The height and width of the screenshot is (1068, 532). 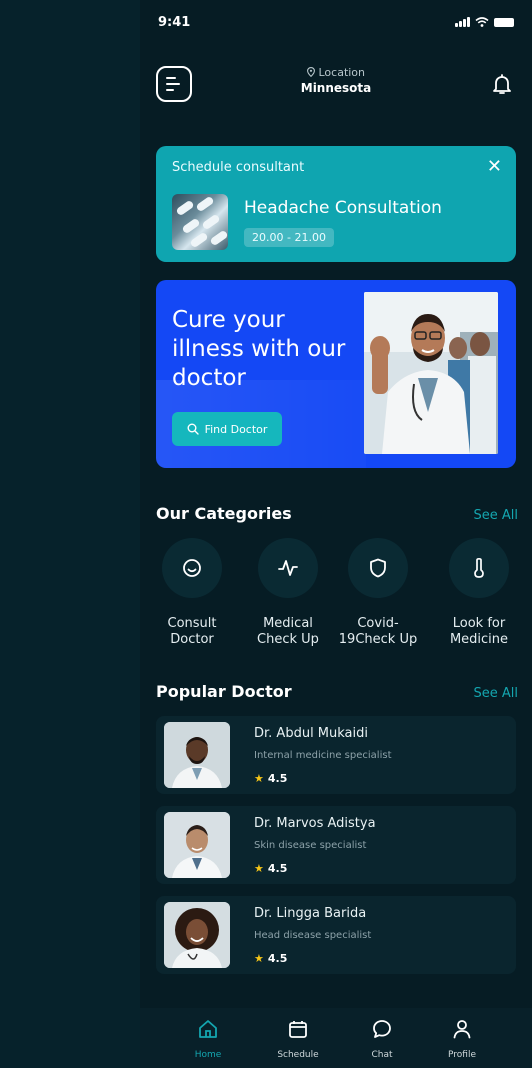 What do you see at coordinates (310, 845) in the screenshot?
I see `doctor-specialty: Skin disease specialist` at bounding box center [310, 845].